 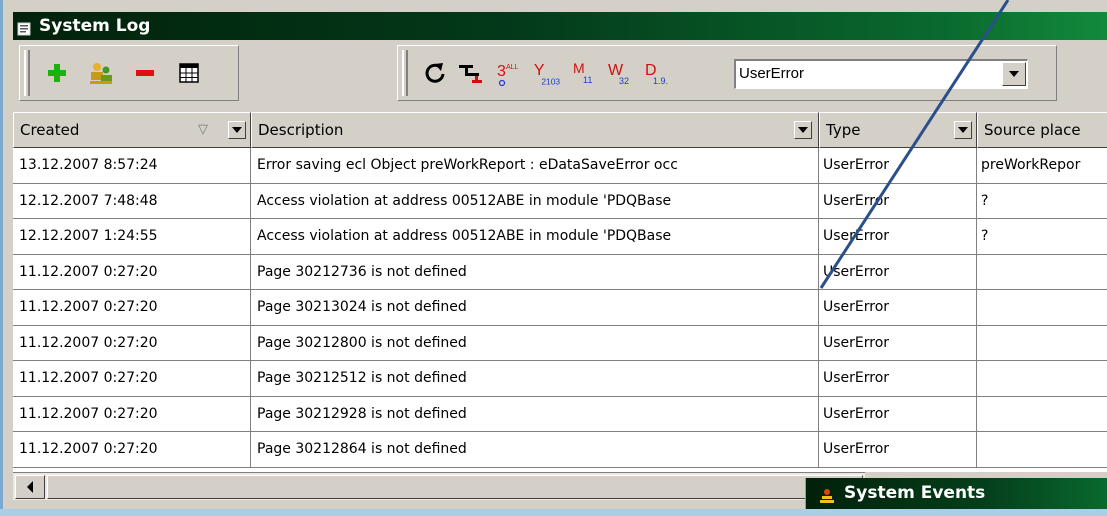 What do you see at coordinates (471, 73) in the screenshot?
I see `filter-tree-button` at bounding box center [471, 73].